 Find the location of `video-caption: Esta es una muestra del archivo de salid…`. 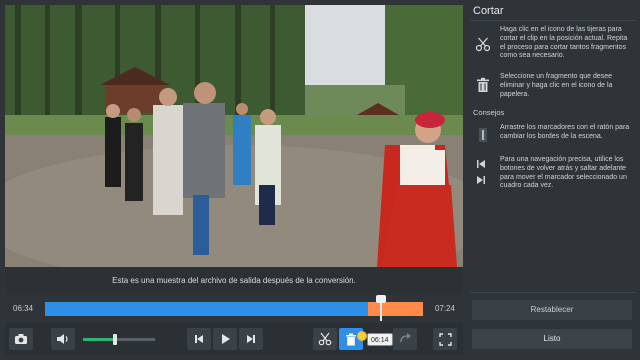

video-caption: Esta es una muestra del archivo de salid… is located at coordinates (234, 281).